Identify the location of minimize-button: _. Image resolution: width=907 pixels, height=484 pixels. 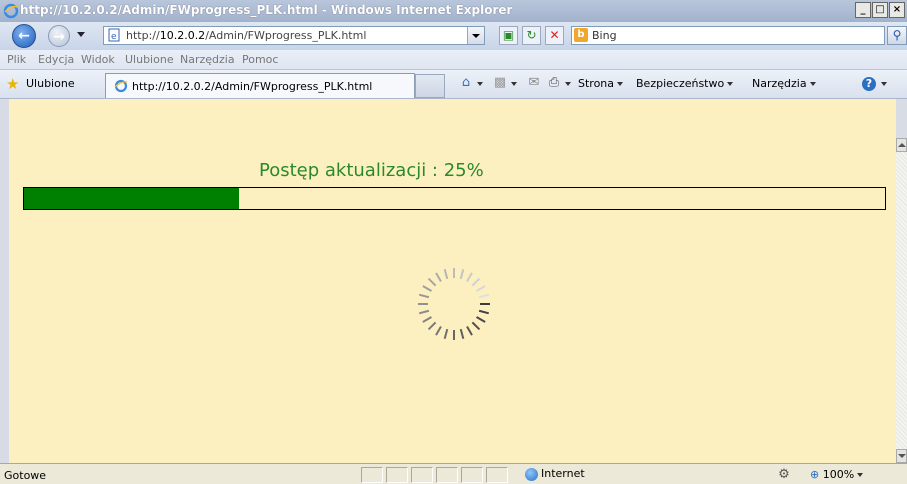
(863, 10).